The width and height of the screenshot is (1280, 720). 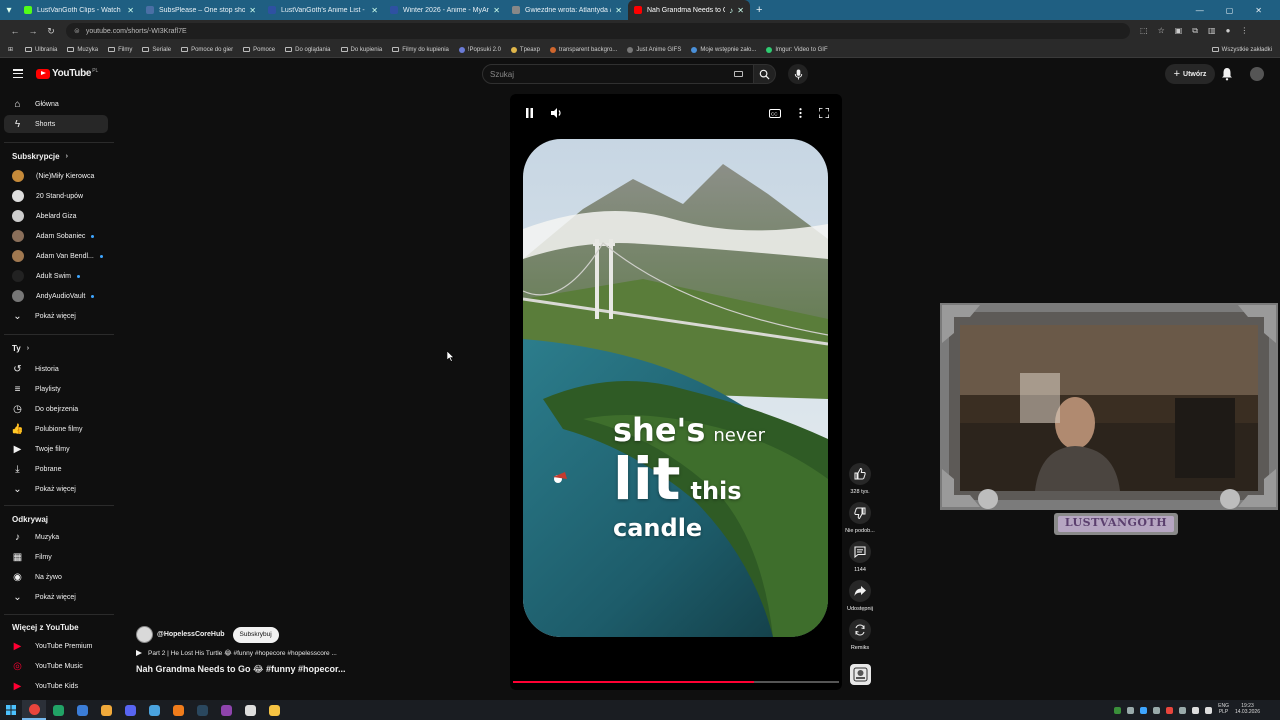 I want to click on keyboard-icon, so click(x=738, y=74).